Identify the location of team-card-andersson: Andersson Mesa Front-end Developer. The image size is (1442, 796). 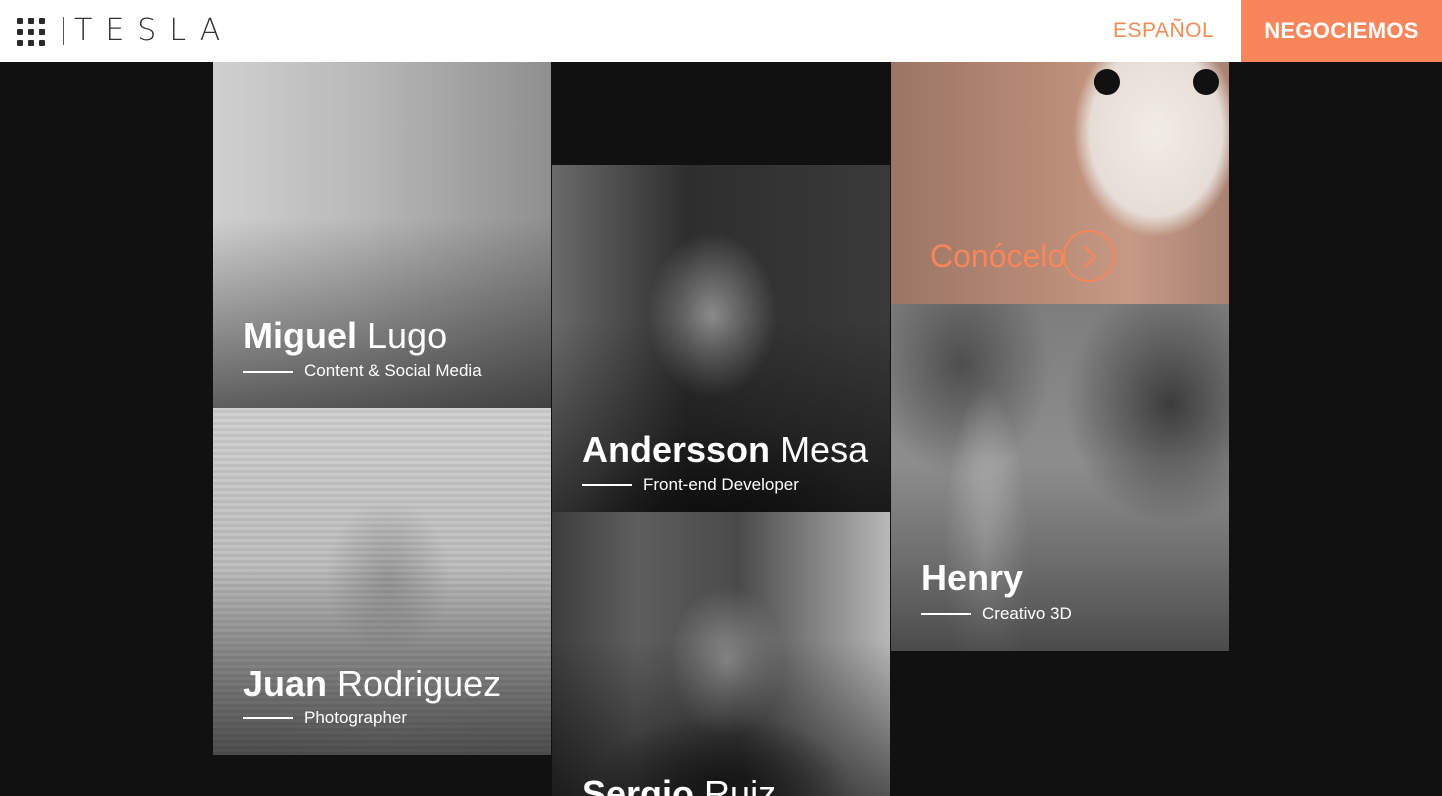
(721, 338).